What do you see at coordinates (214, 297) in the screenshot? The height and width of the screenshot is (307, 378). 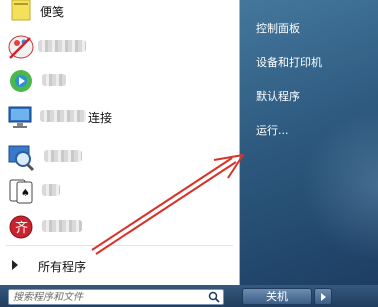 I see `search-icon` at bounding box center [214, 297].